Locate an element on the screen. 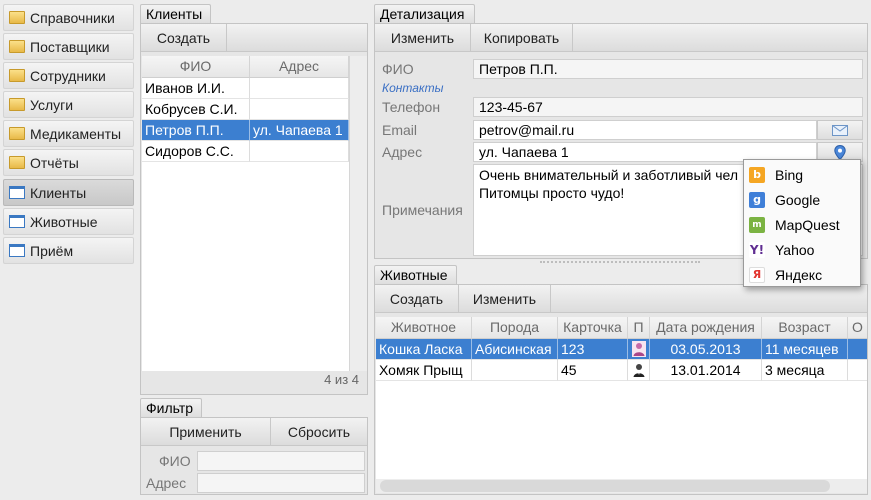  sidebar-item-services: Услуги is located at coordinates (68, 104).